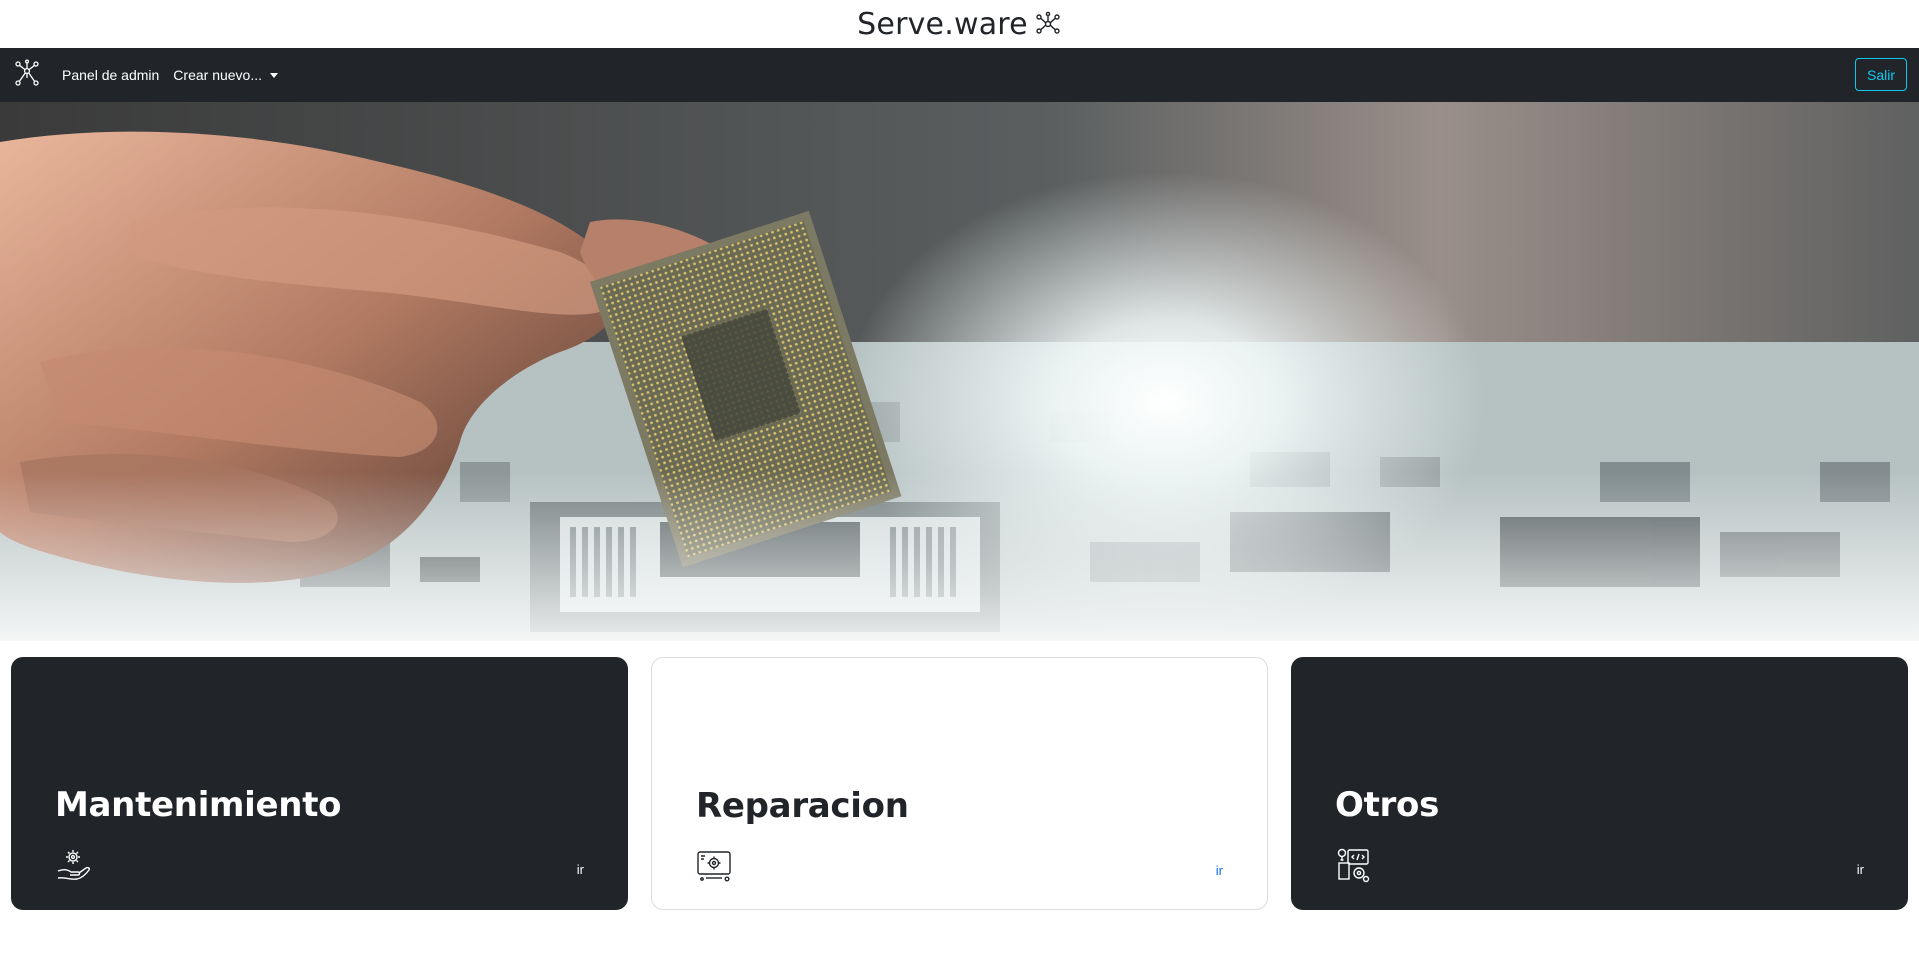  I want to click on navbar-logo, so click(27, 75).